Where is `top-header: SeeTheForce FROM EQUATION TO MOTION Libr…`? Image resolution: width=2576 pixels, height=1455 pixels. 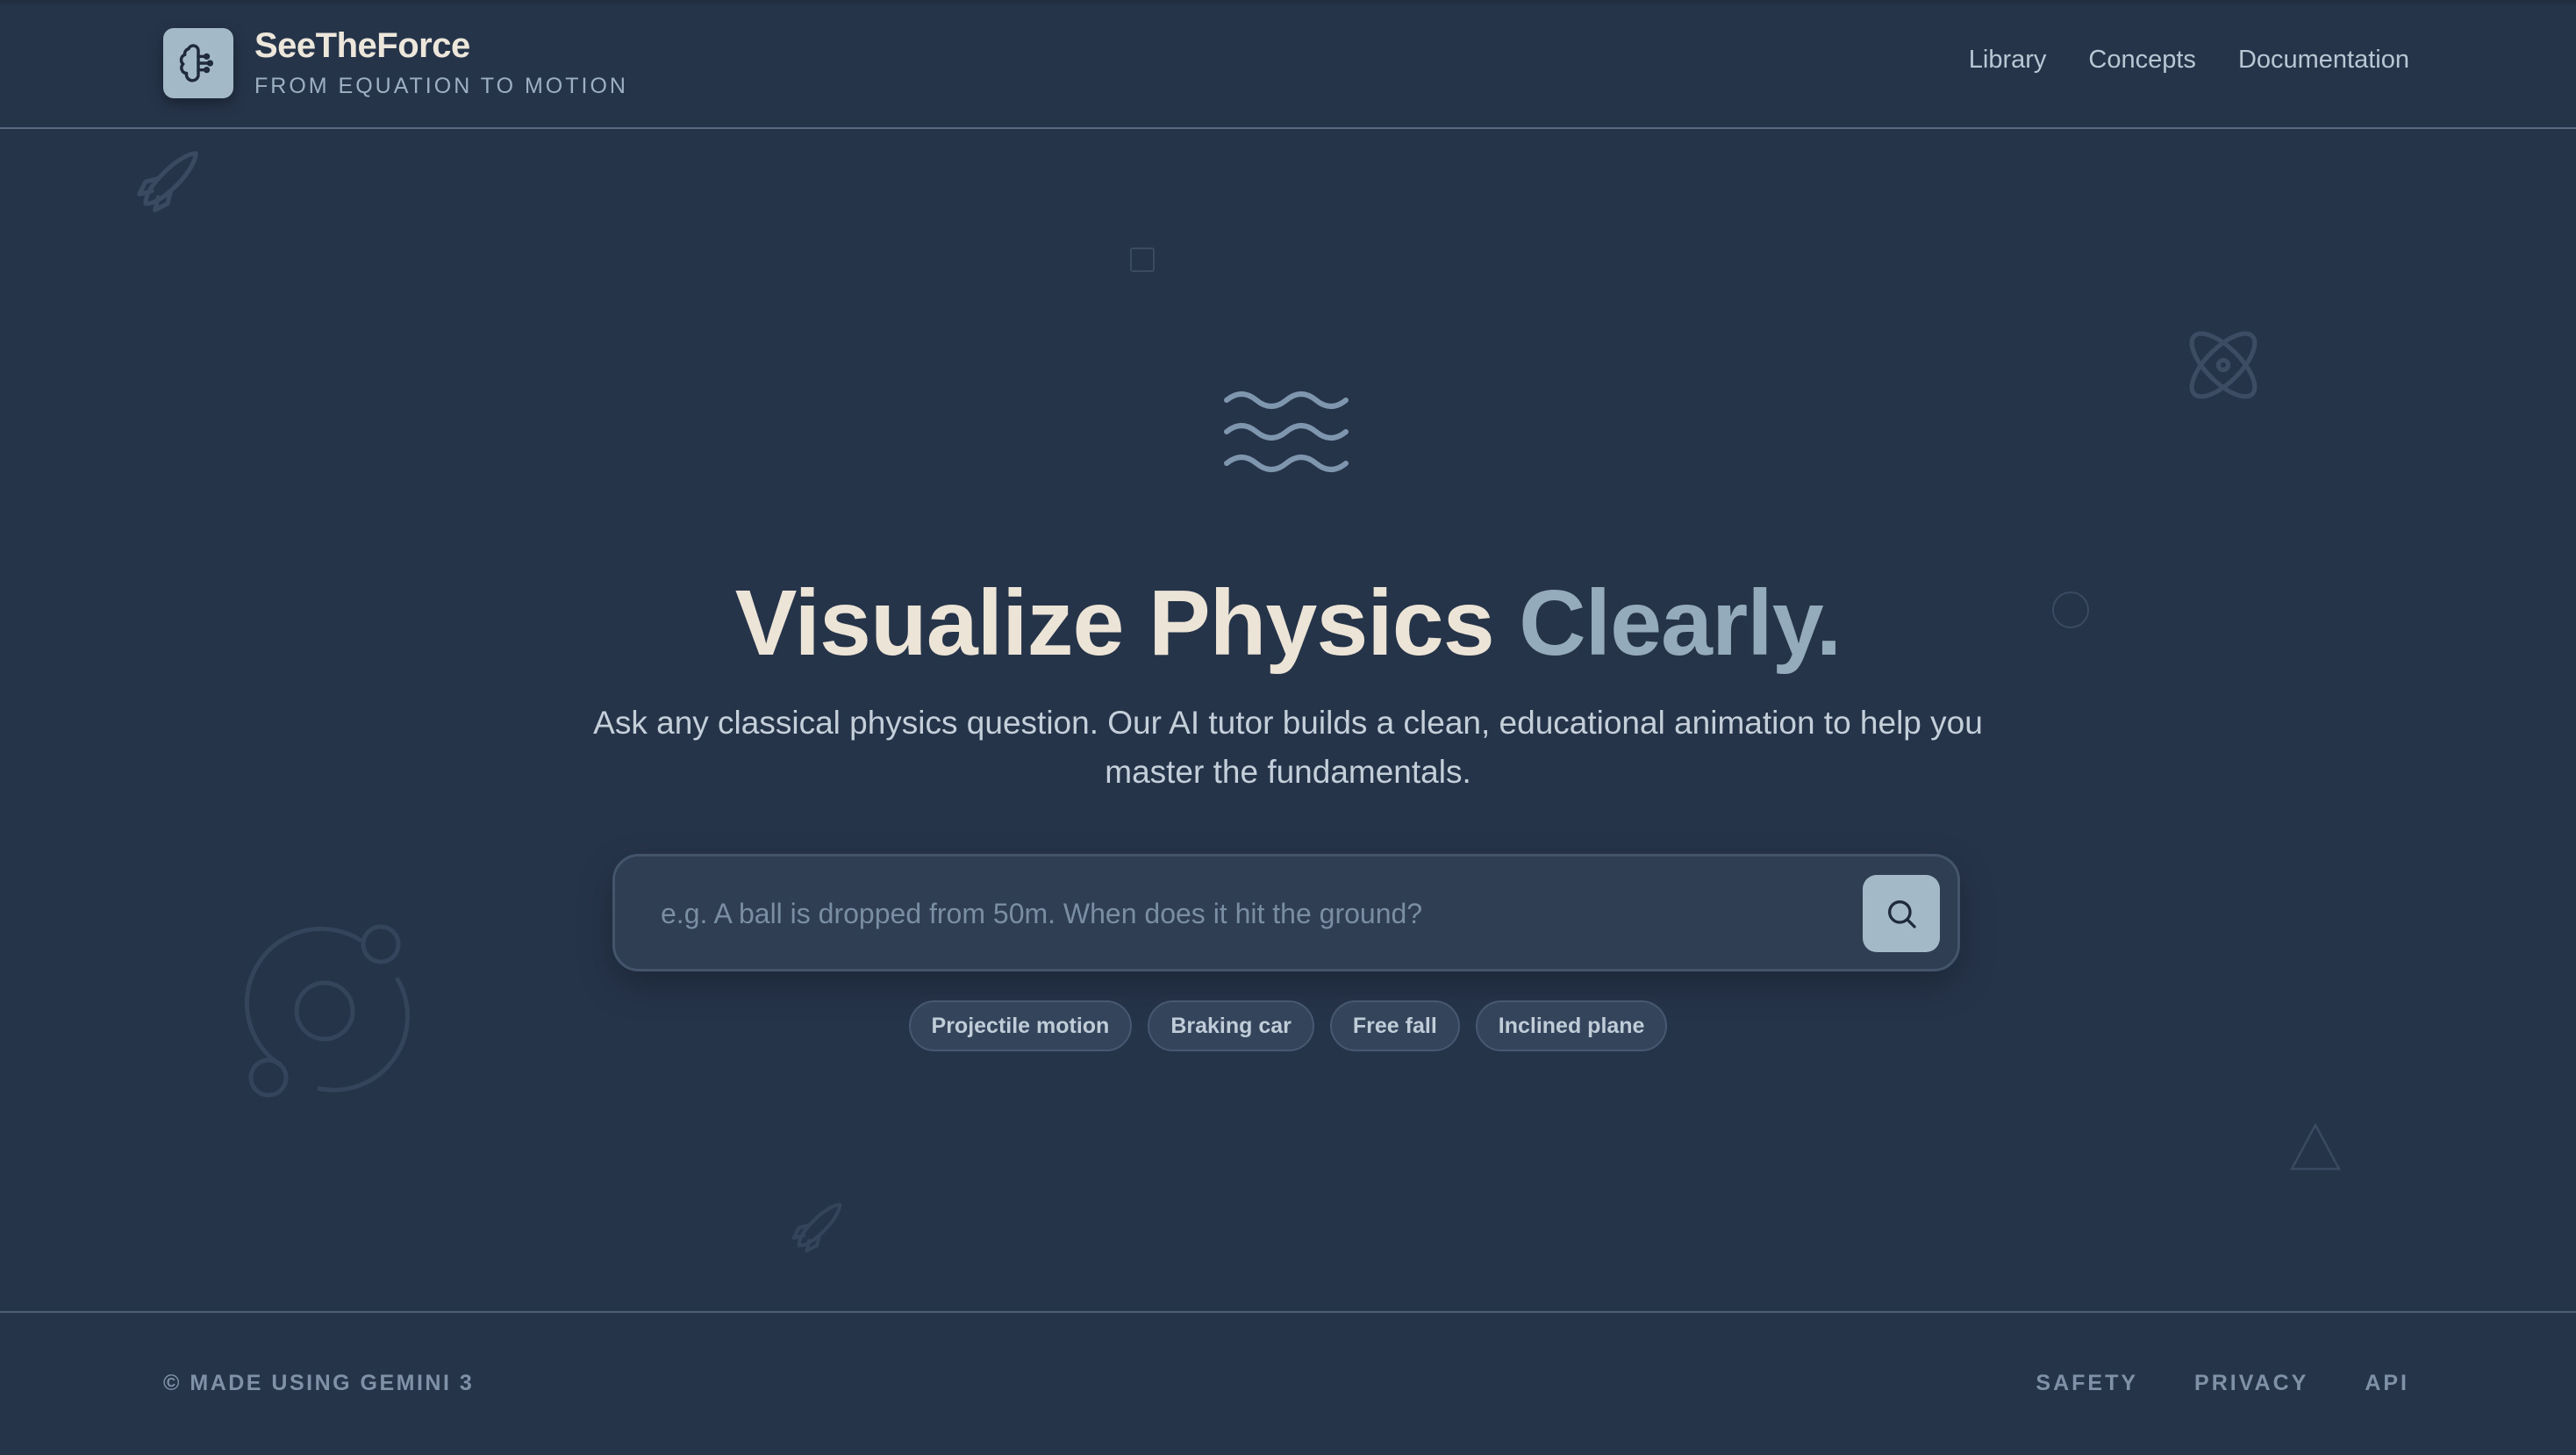 top-header: SeeTheForce FROM EQUATION TO MOTION Libr… is located at coordinates (1288, 64).